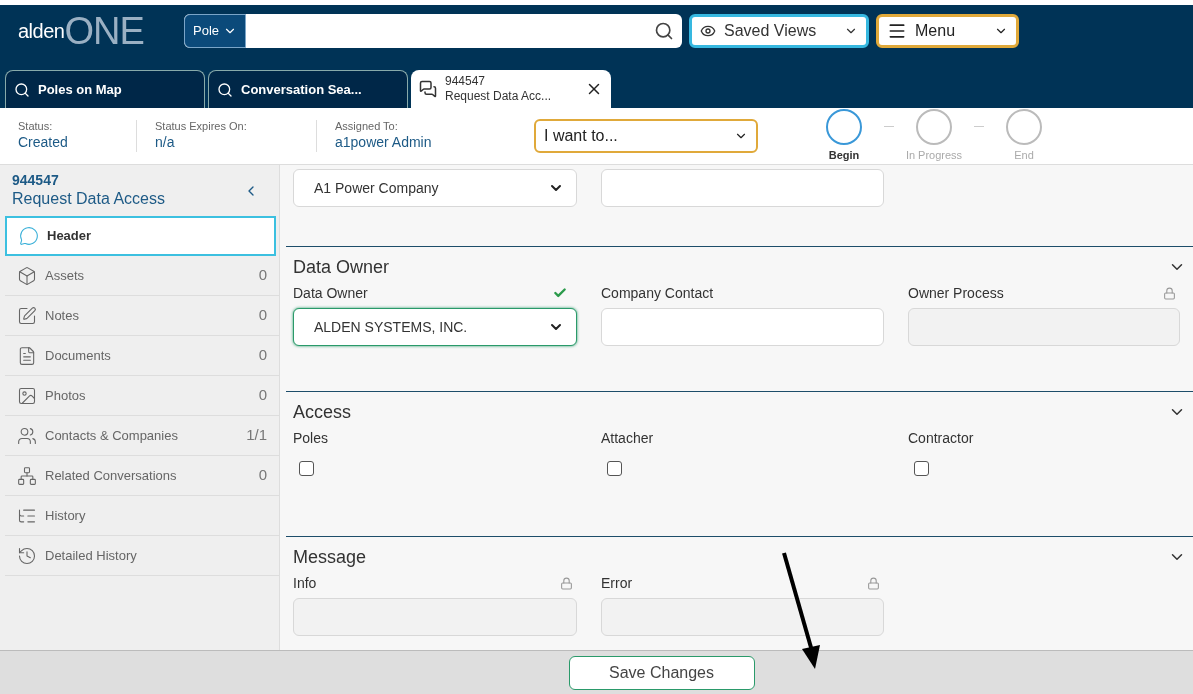  Describe the element at coordinates (560, 293) in the screenshot. I see `check-icon` at that location.